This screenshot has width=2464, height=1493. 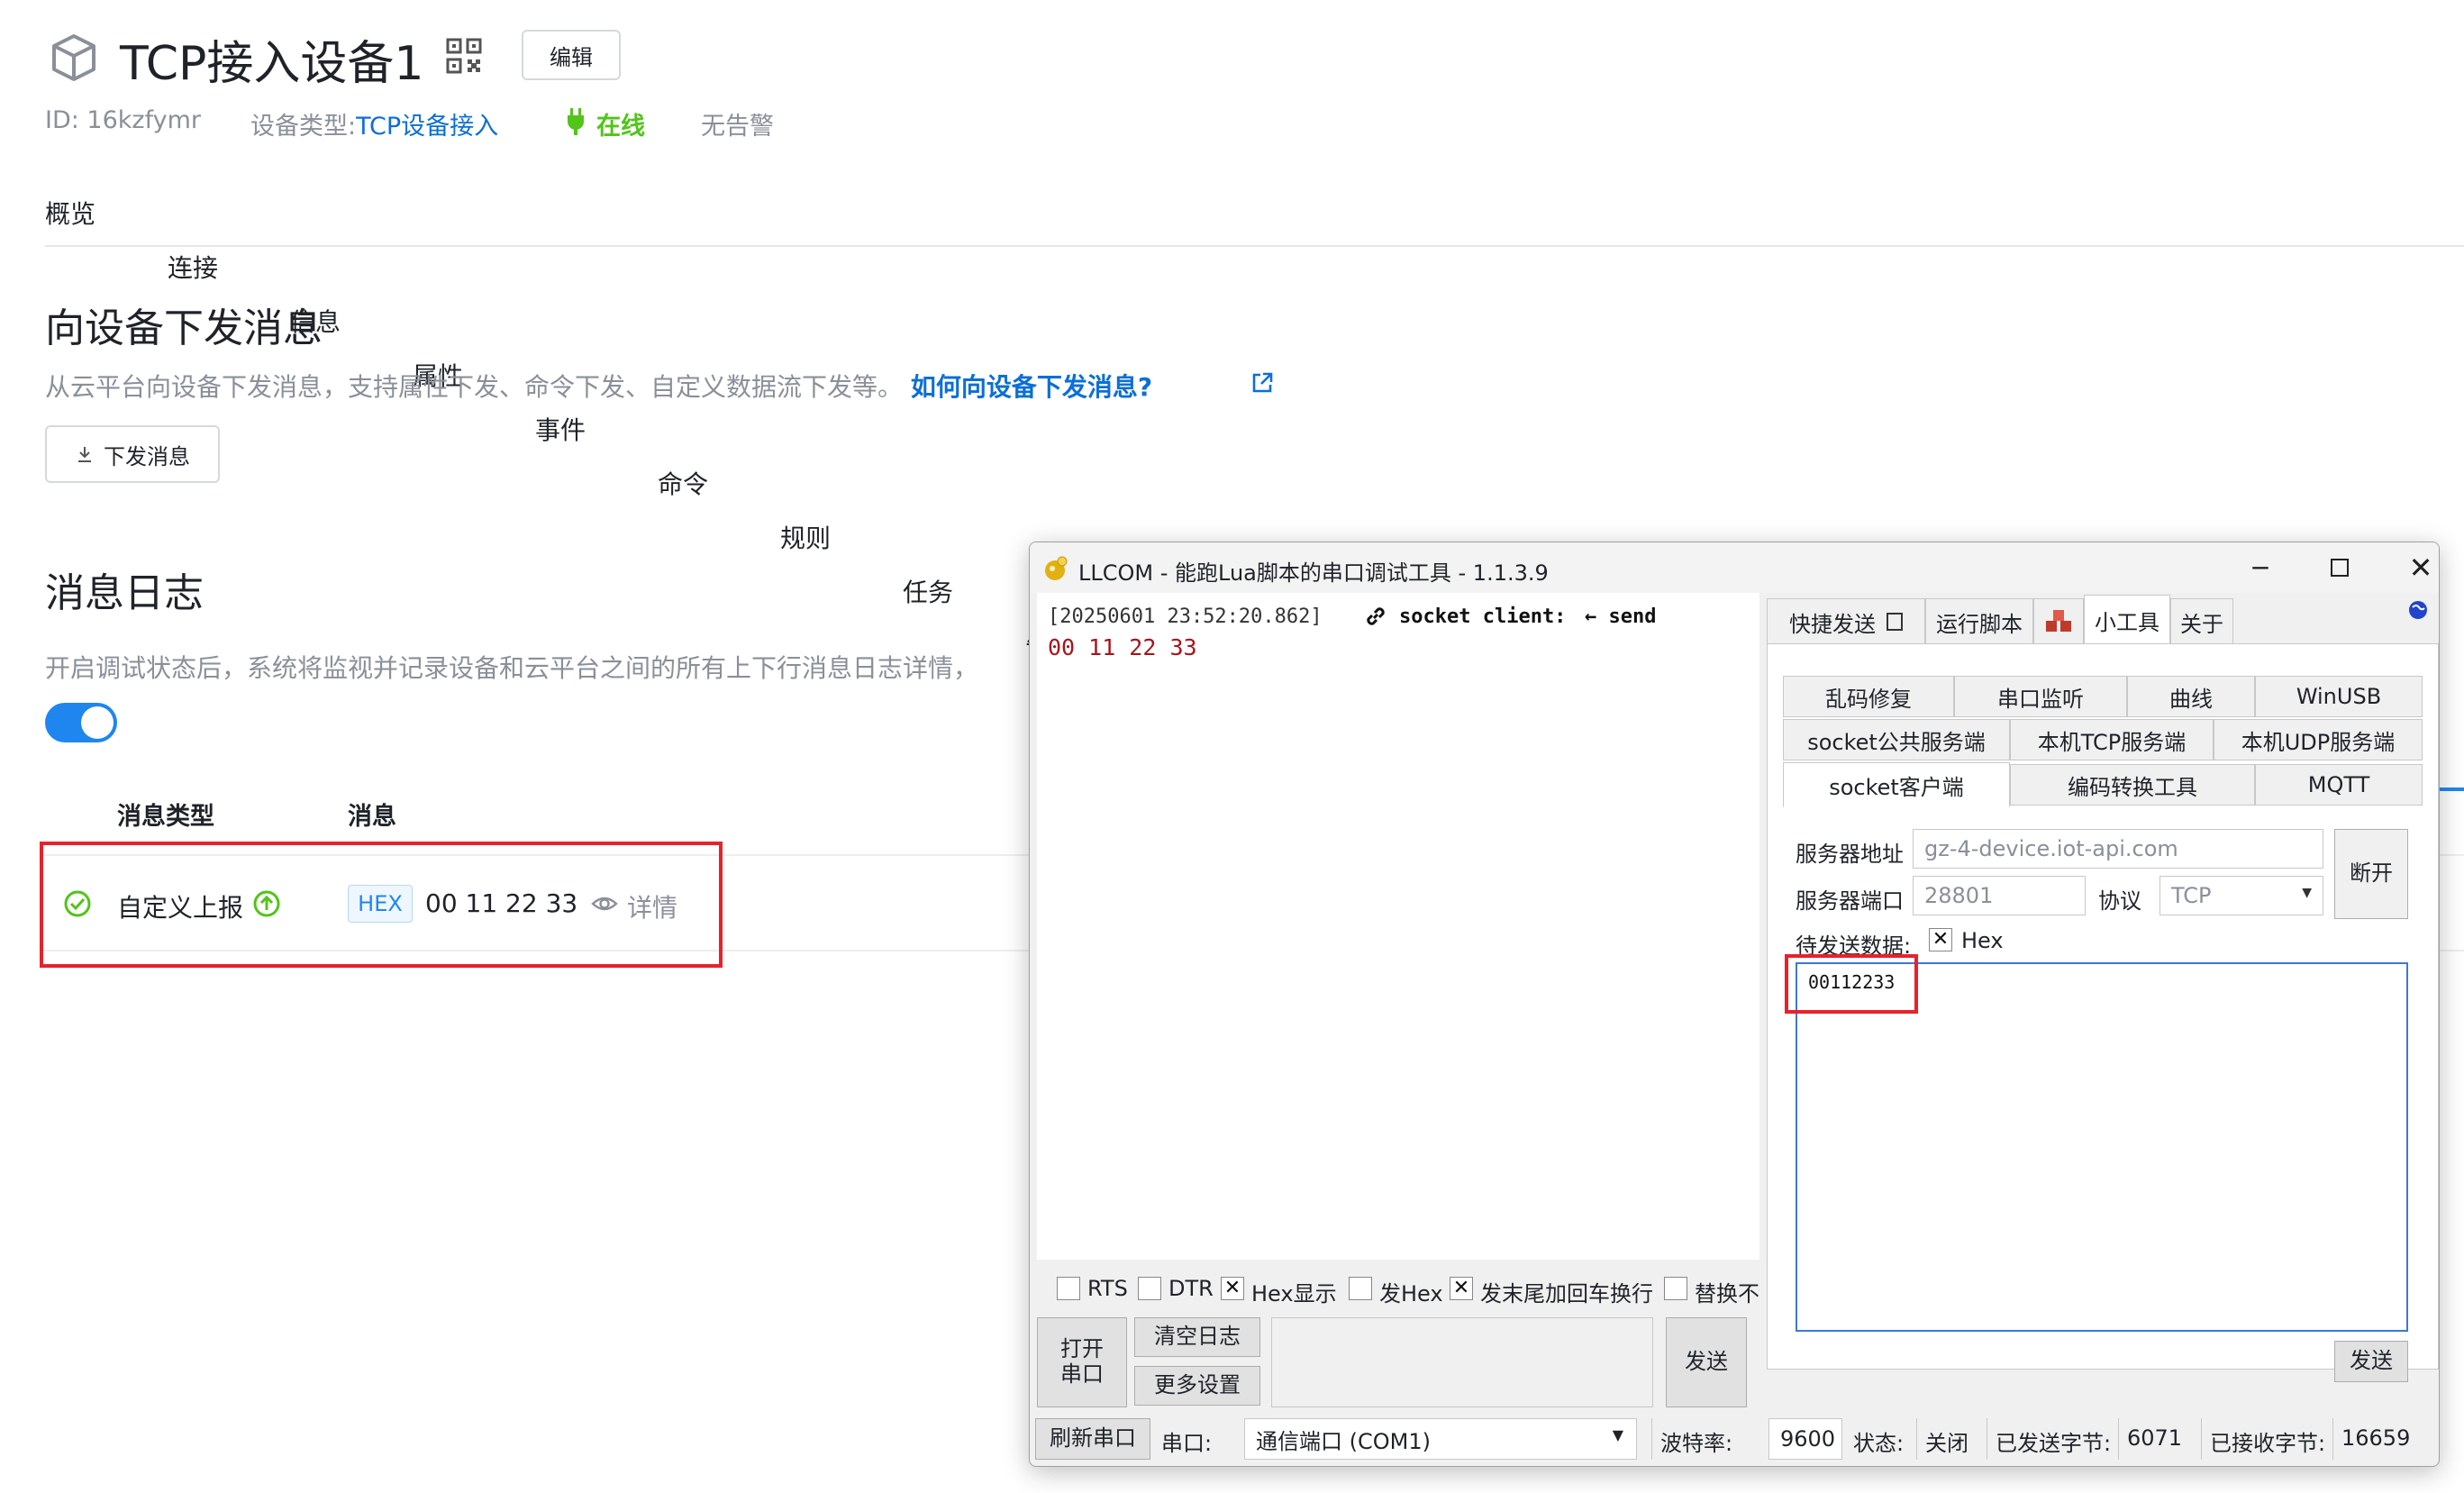 I want to click on tool-tab-socket-client: socket客户端, so click(x=1896, y=784).